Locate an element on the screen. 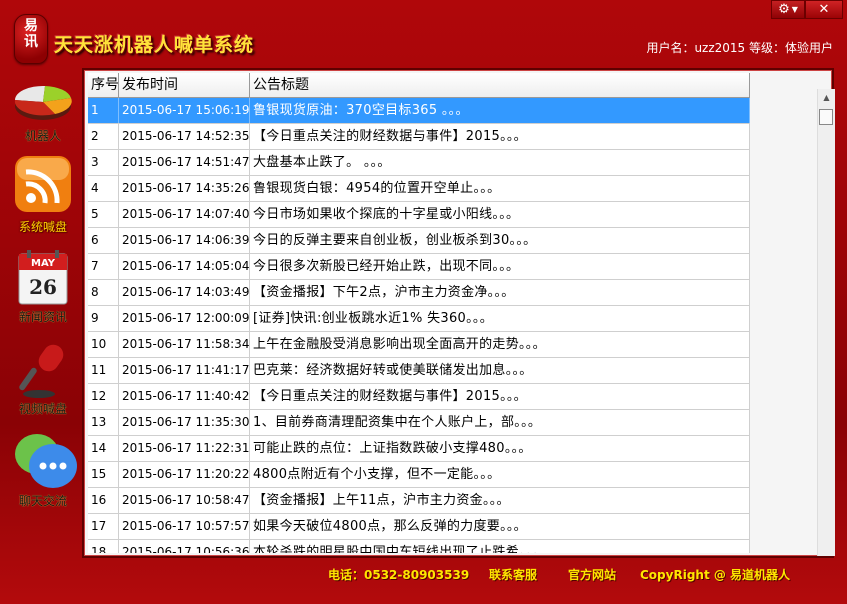  row-index: 6 is located at coordinates (103, 240).